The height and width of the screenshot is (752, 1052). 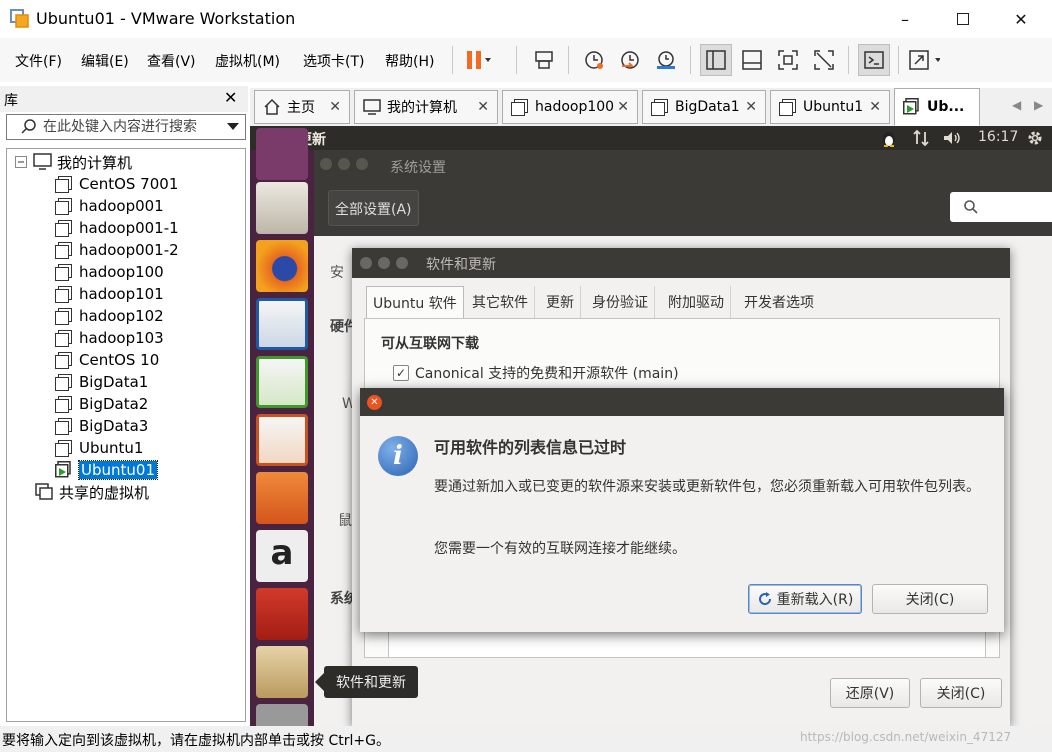 I want to click on calc-icon, so click(x=282, y=382).